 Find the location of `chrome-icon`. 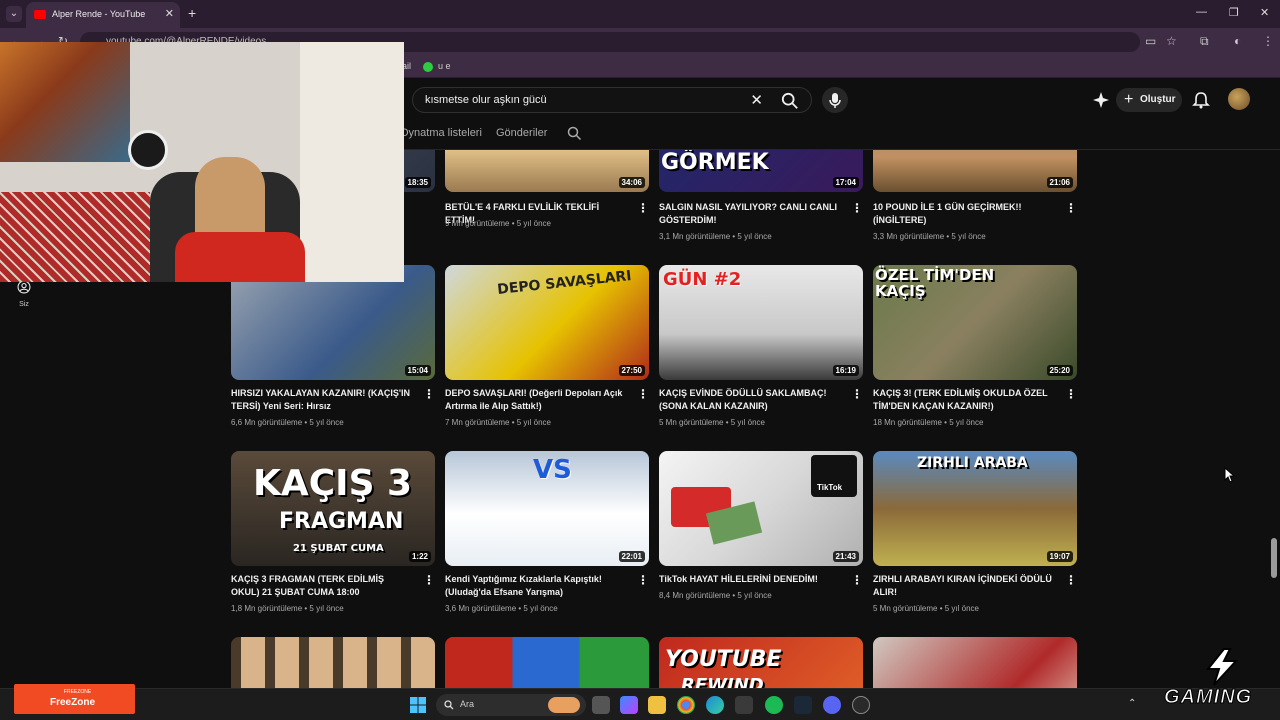

chrome-icon is located at coordinates (686, 705).